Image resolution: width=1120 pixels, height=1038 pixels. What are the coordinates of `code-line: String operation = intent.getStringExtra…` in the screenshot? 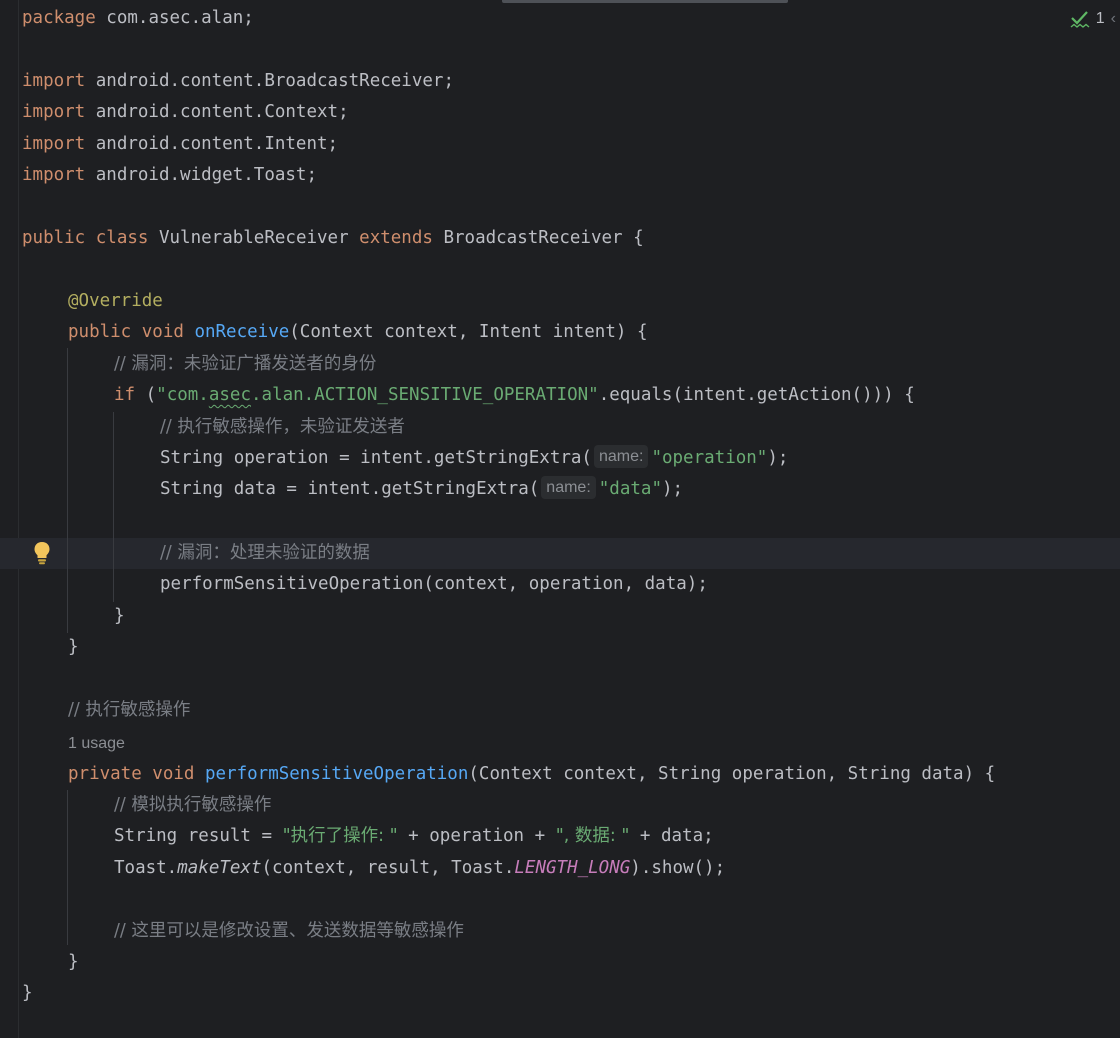 It's located at (474, 458).